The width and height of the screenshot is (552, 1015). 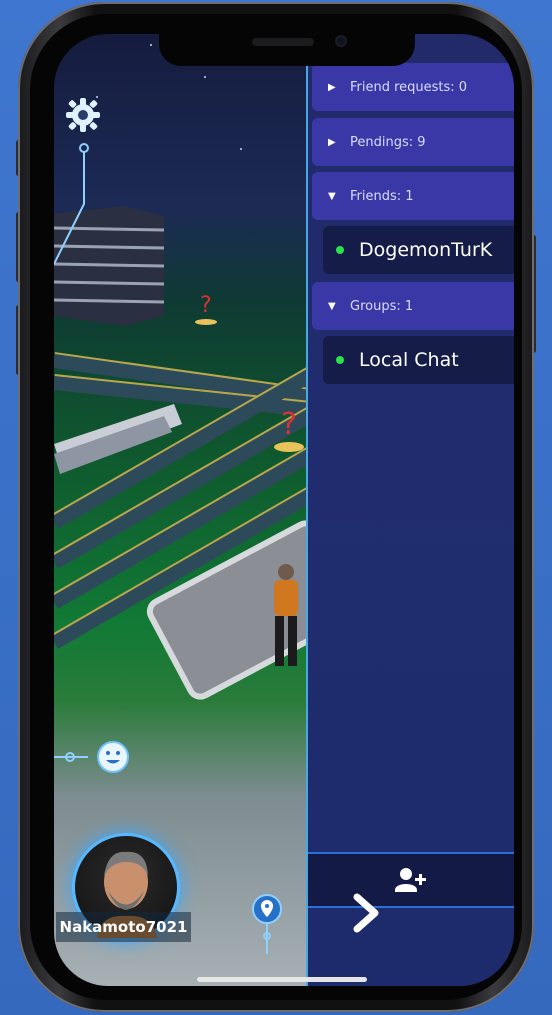 I want to click on warehouse-building, so click(x=118, y=439).